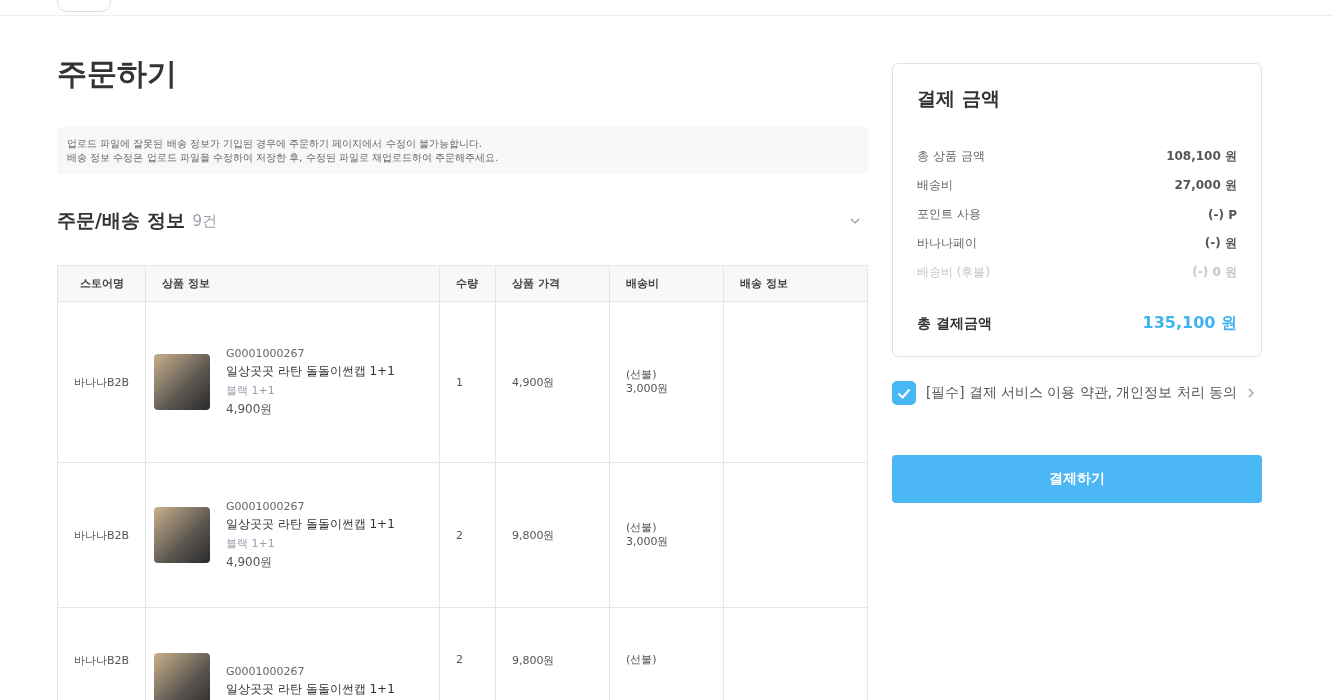 This screenshot has width=1333, height=700. What do you see at coordinates (117, 74) in the screenshot?
I see `page-title: 주문하기` at bounding box center [117, 74].